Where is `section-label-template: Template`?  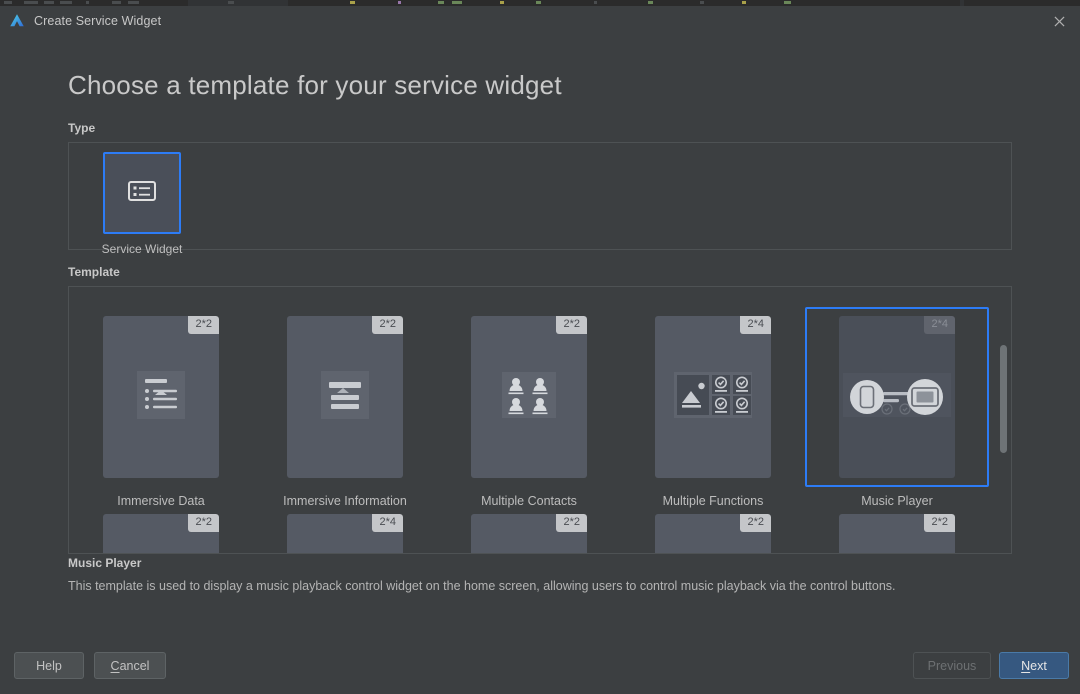 section-label-template: Template is located at coordinates (94, 272).